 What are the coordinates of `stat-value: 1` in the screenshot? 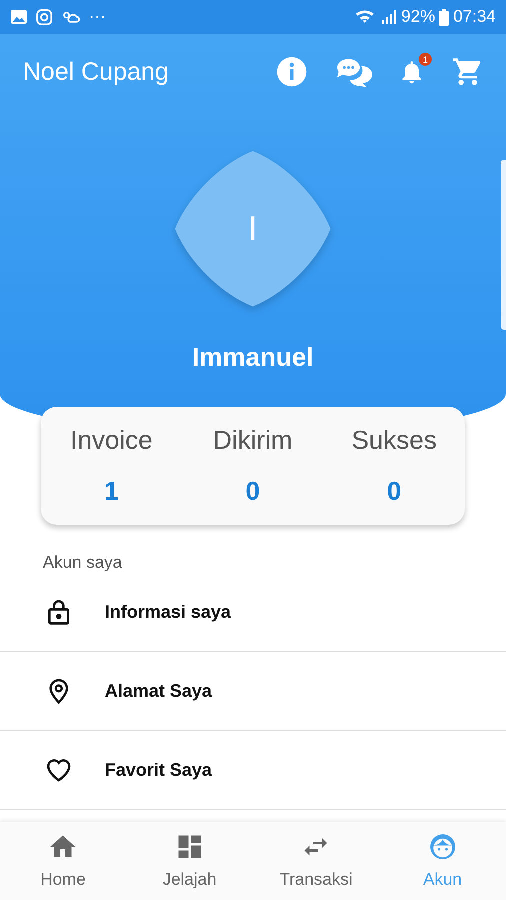 It's located at (111, 491).